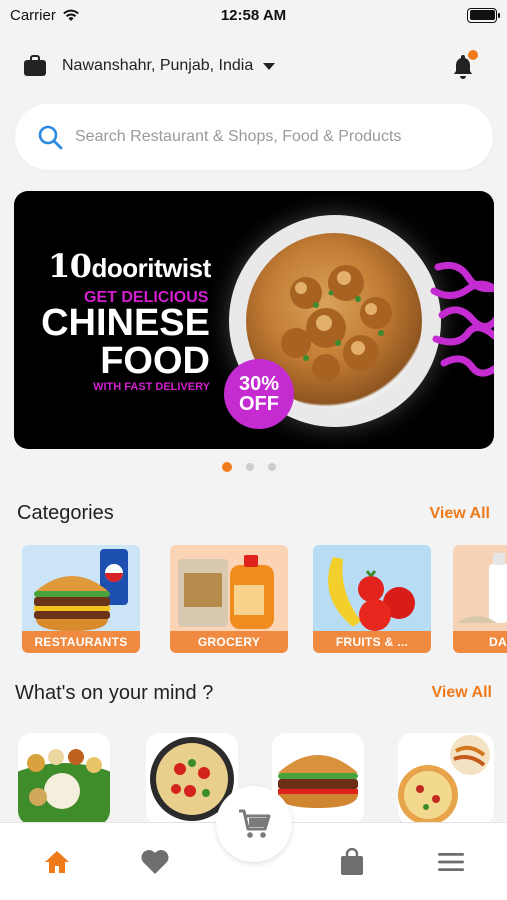 This screenshot has height=900, width=507. What do you see at coordinates (463, 65) in the screenshot?
I see `notifications-button` at bounding box center [463, 65].